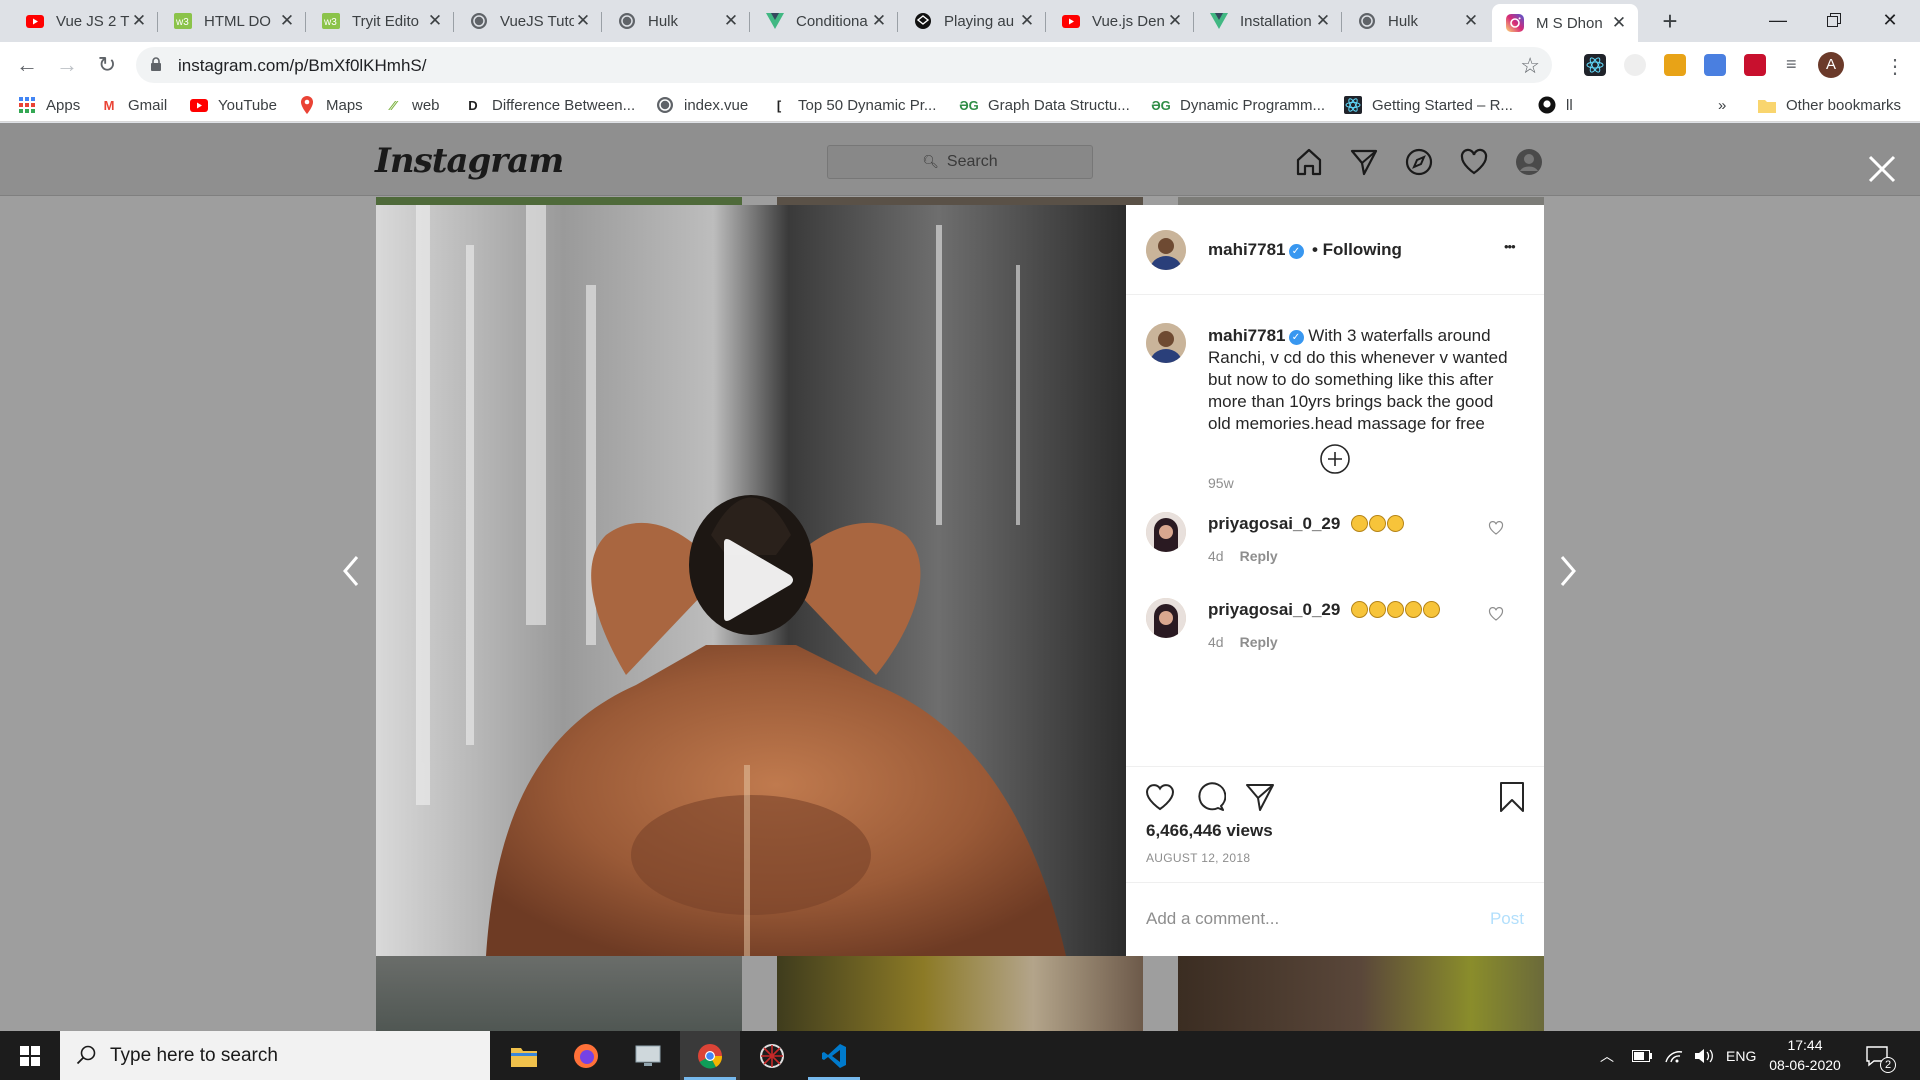 This screenshot has width=1920, height=1080. I want to click on forward-icon: →, so click(67, 65).